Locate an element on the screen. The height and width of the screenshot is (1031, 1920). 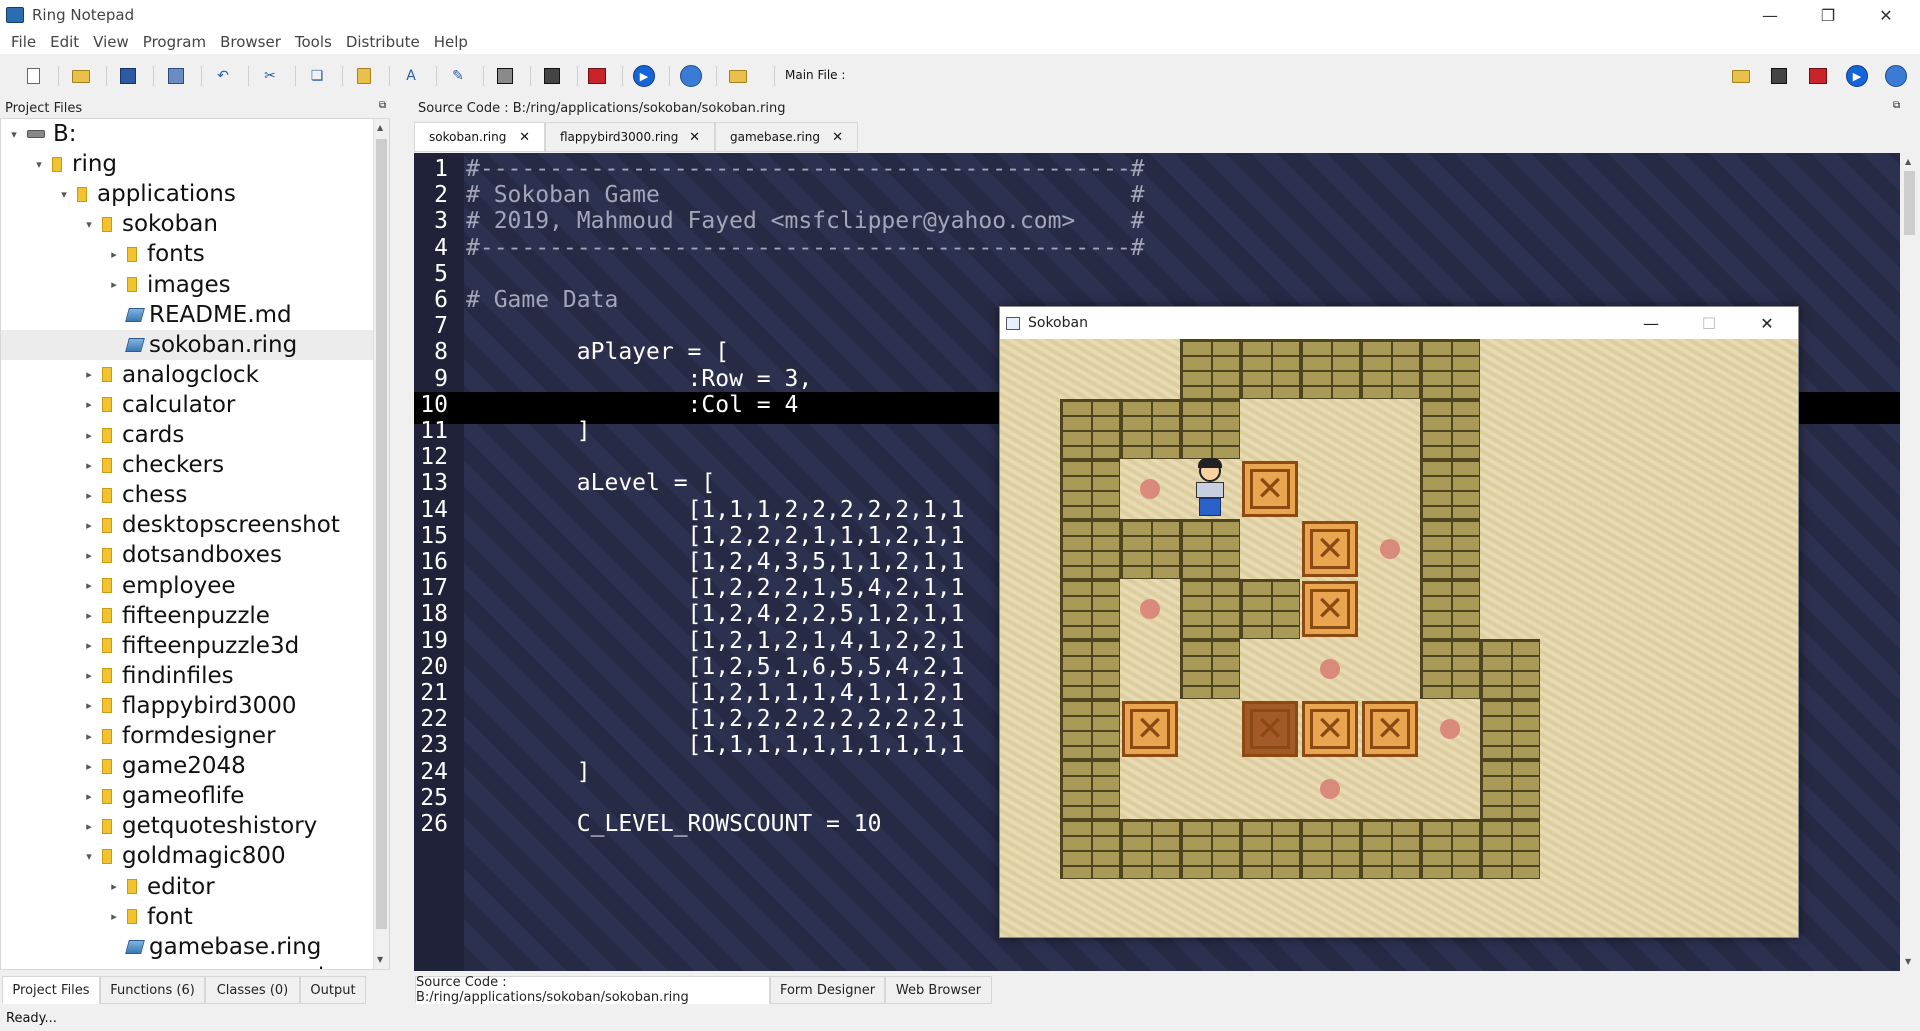
tree-item: ▸ game2048 is located at coordinates (195, 766).